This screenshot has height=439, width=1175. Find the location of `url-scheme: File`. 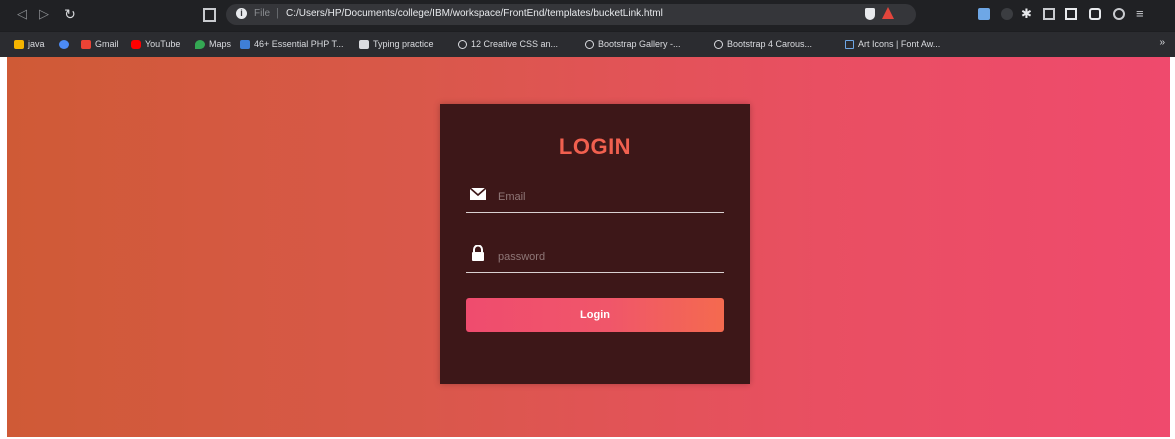

url-scheme: File is located at coordinates (262, 13).